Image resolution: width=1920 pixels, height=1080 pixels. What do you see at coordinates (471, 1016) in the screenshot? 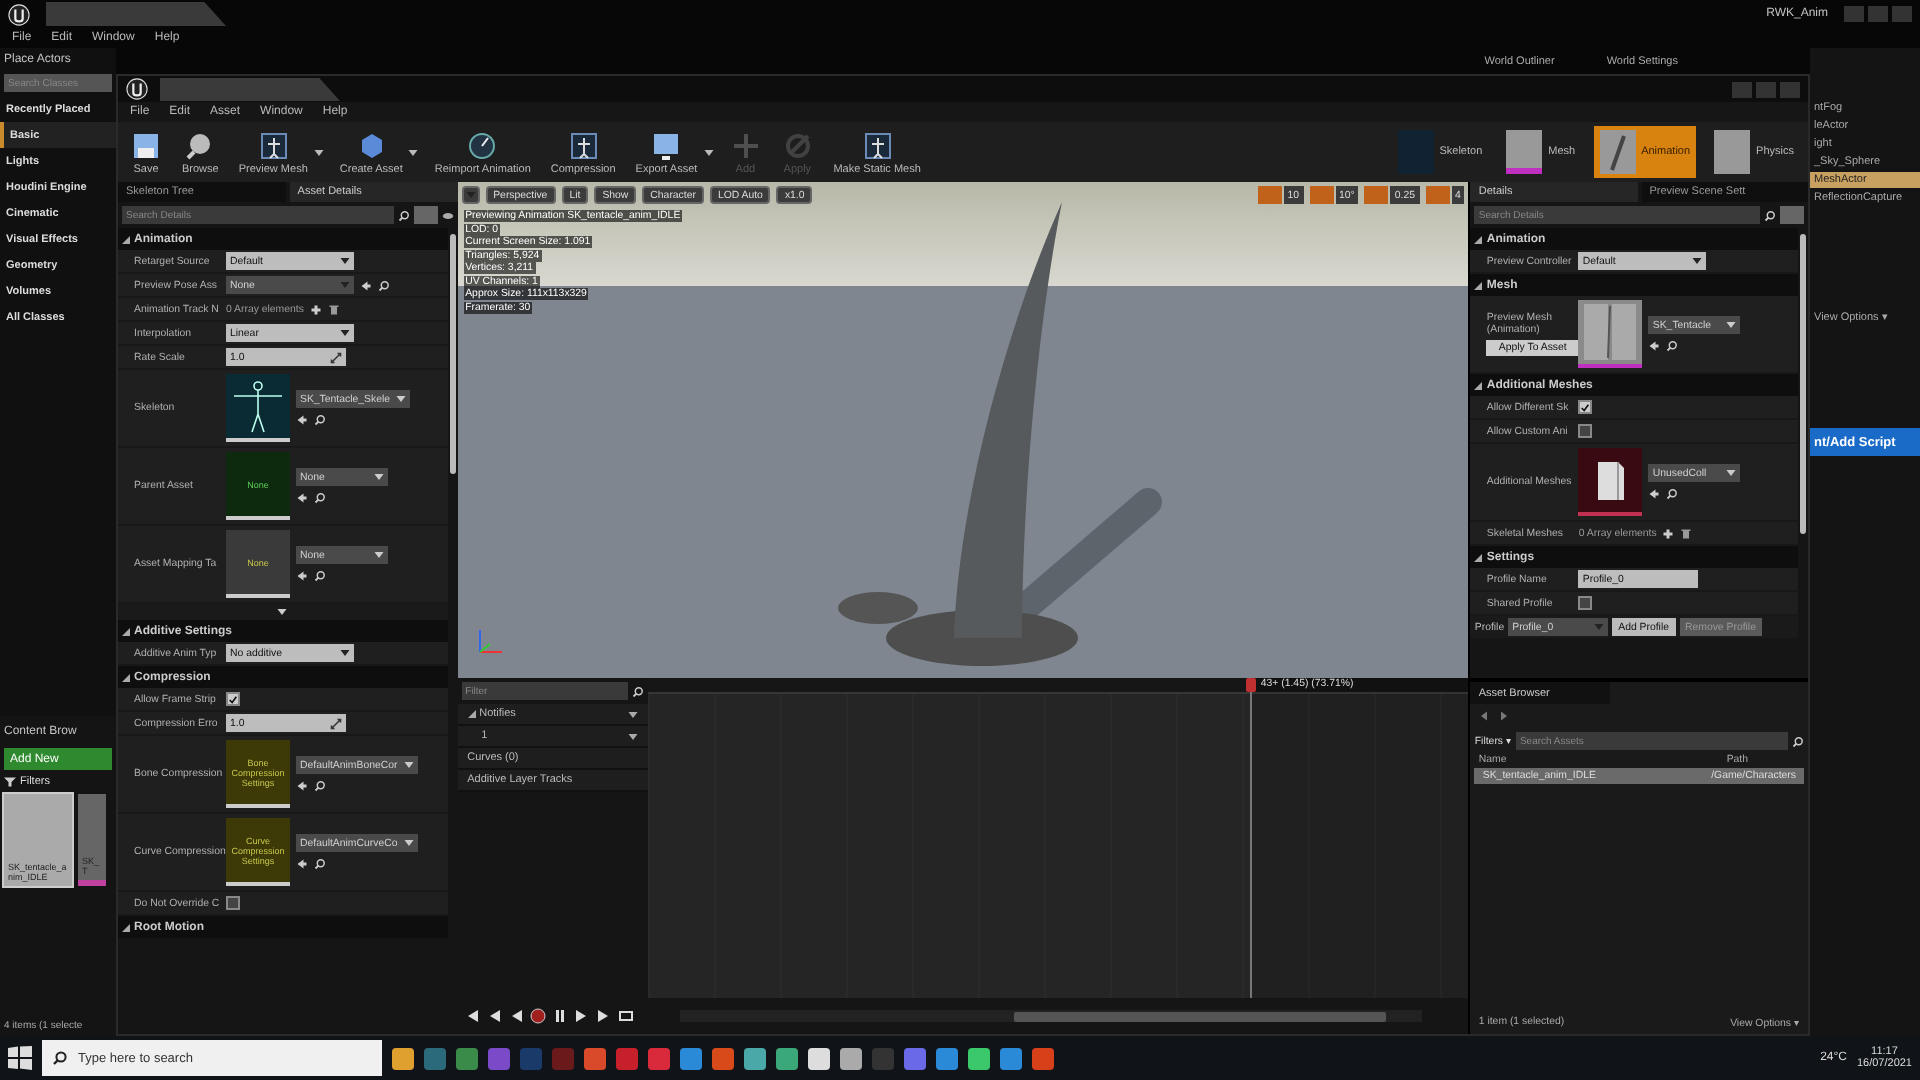
I see `skip-back-icon` at bounding box center [471, 1016].